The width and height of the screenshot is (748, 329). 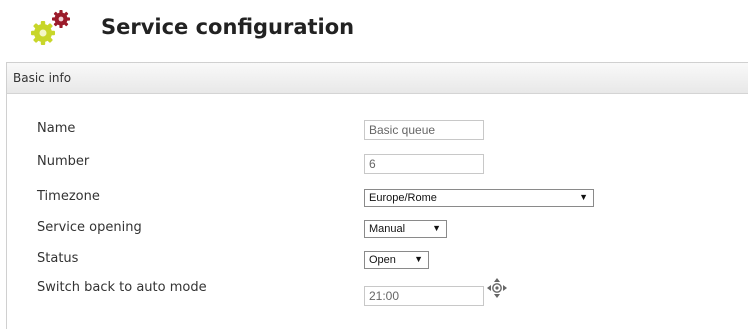 I want to click on number-row: Number, so click(x=377, y=167).